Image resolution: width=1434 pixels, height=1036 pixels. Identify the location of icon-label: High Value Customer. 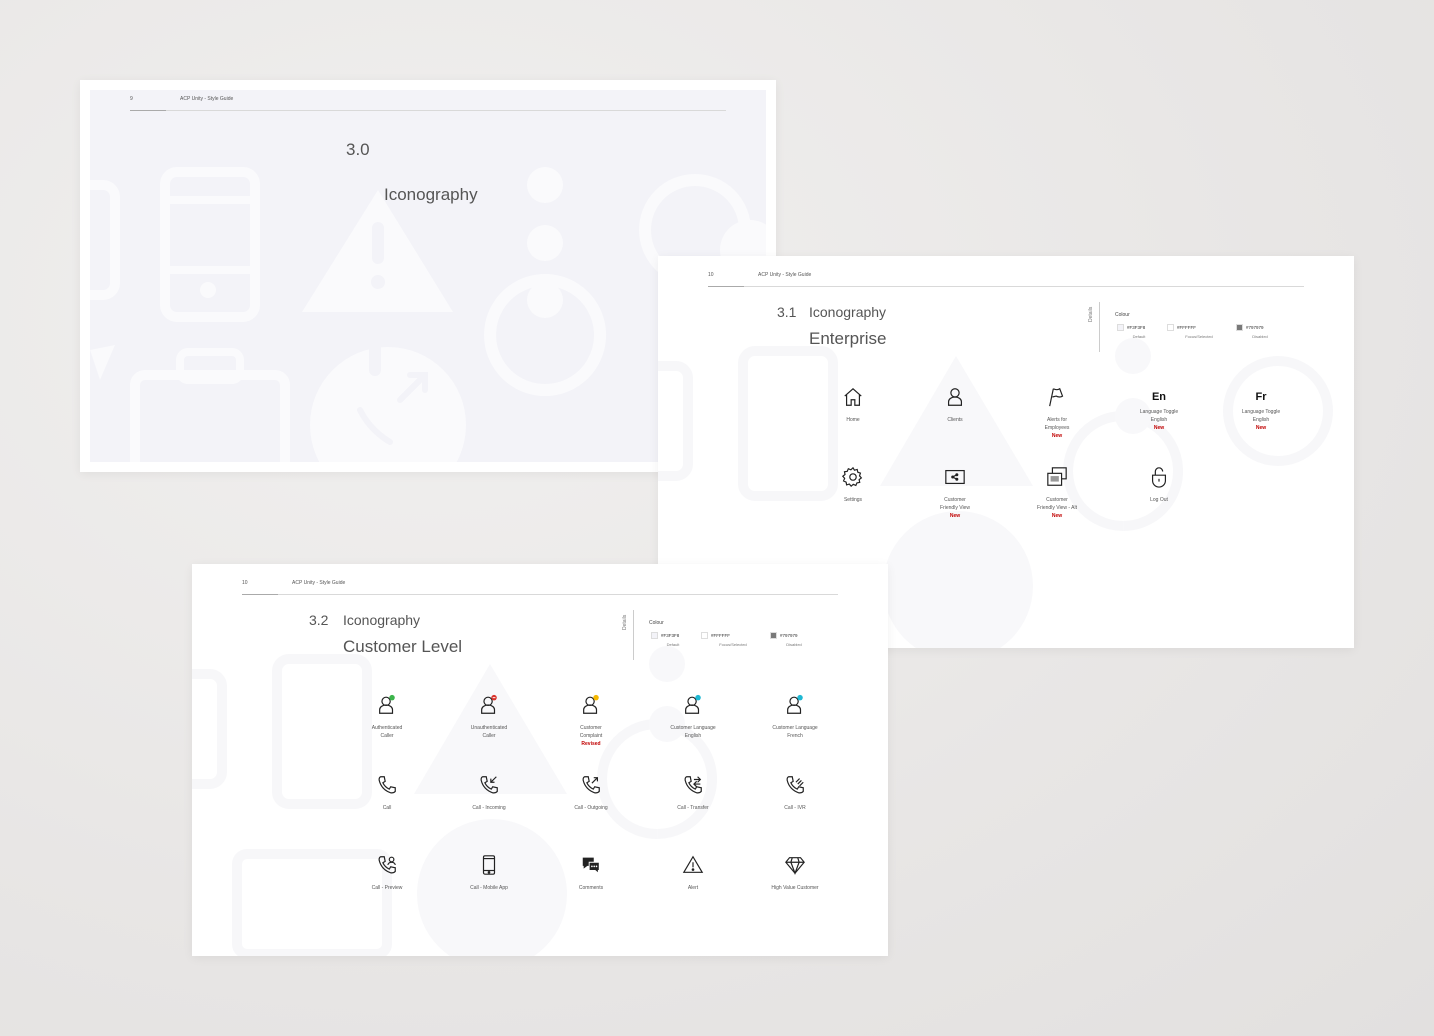
(795, 888).